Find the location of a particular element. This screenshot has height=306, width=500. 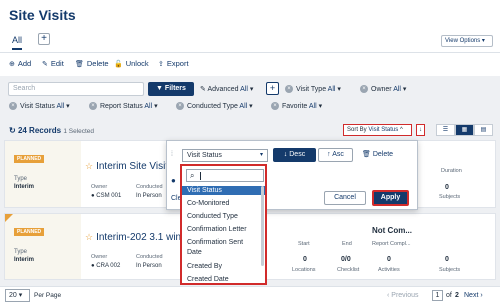

page-number-input: 1 is located at coordinates (437, 295).